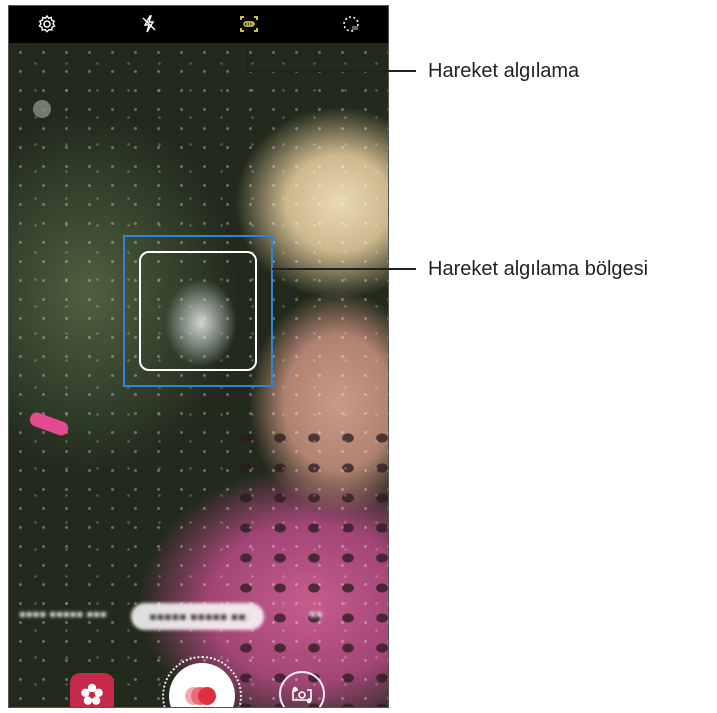 Image resolution: width=717 pixels, height=713 pixels. What do you see at coordinates (316, 614) in the screenshot?
I see `mode-label-right: ▪▪` at bounding box center [316, 614].